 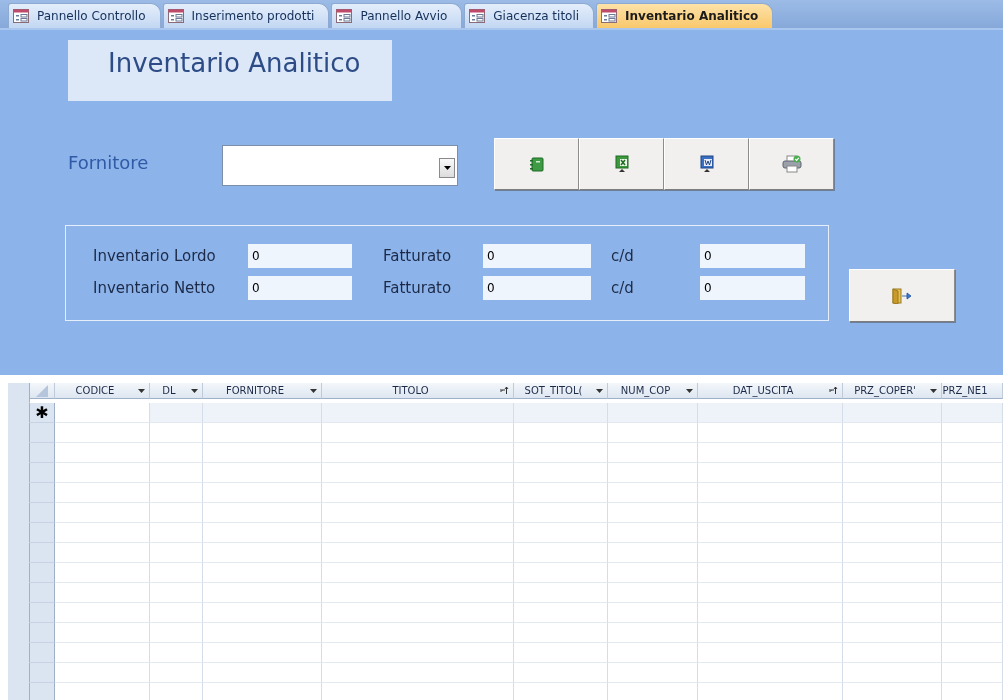 I want to click on exit-button, so click(x=902, y=295).